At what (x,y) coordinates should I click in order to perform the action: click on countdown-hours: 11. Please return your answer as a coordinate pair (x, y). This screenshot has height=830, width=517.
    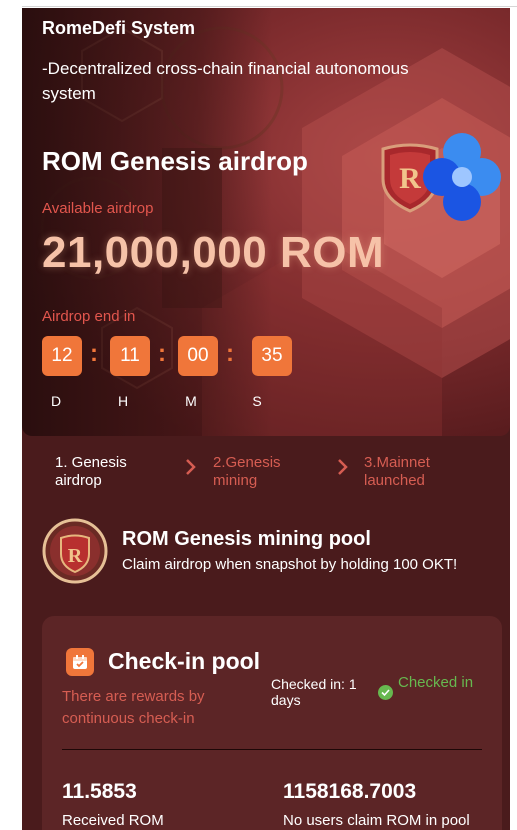
    Looking at the image, I should click on (130, 356).